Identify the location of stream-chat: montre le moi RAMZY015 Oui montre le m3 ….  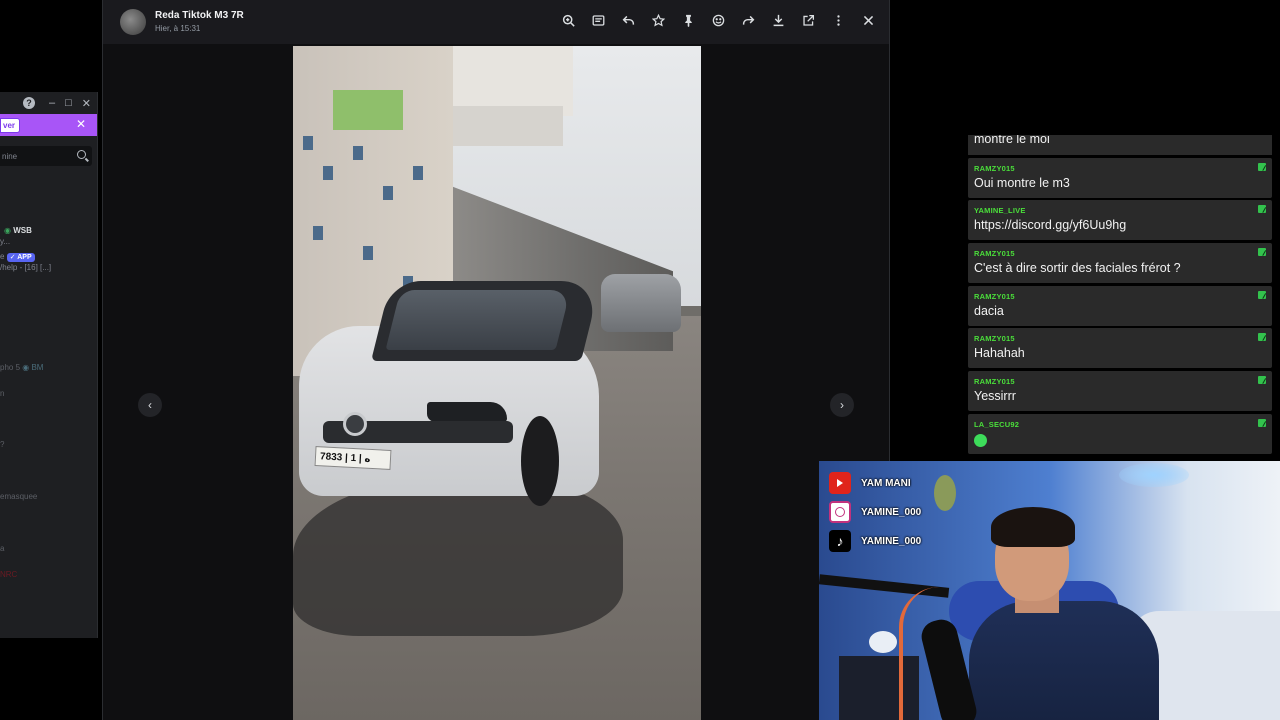
(1120, 296).